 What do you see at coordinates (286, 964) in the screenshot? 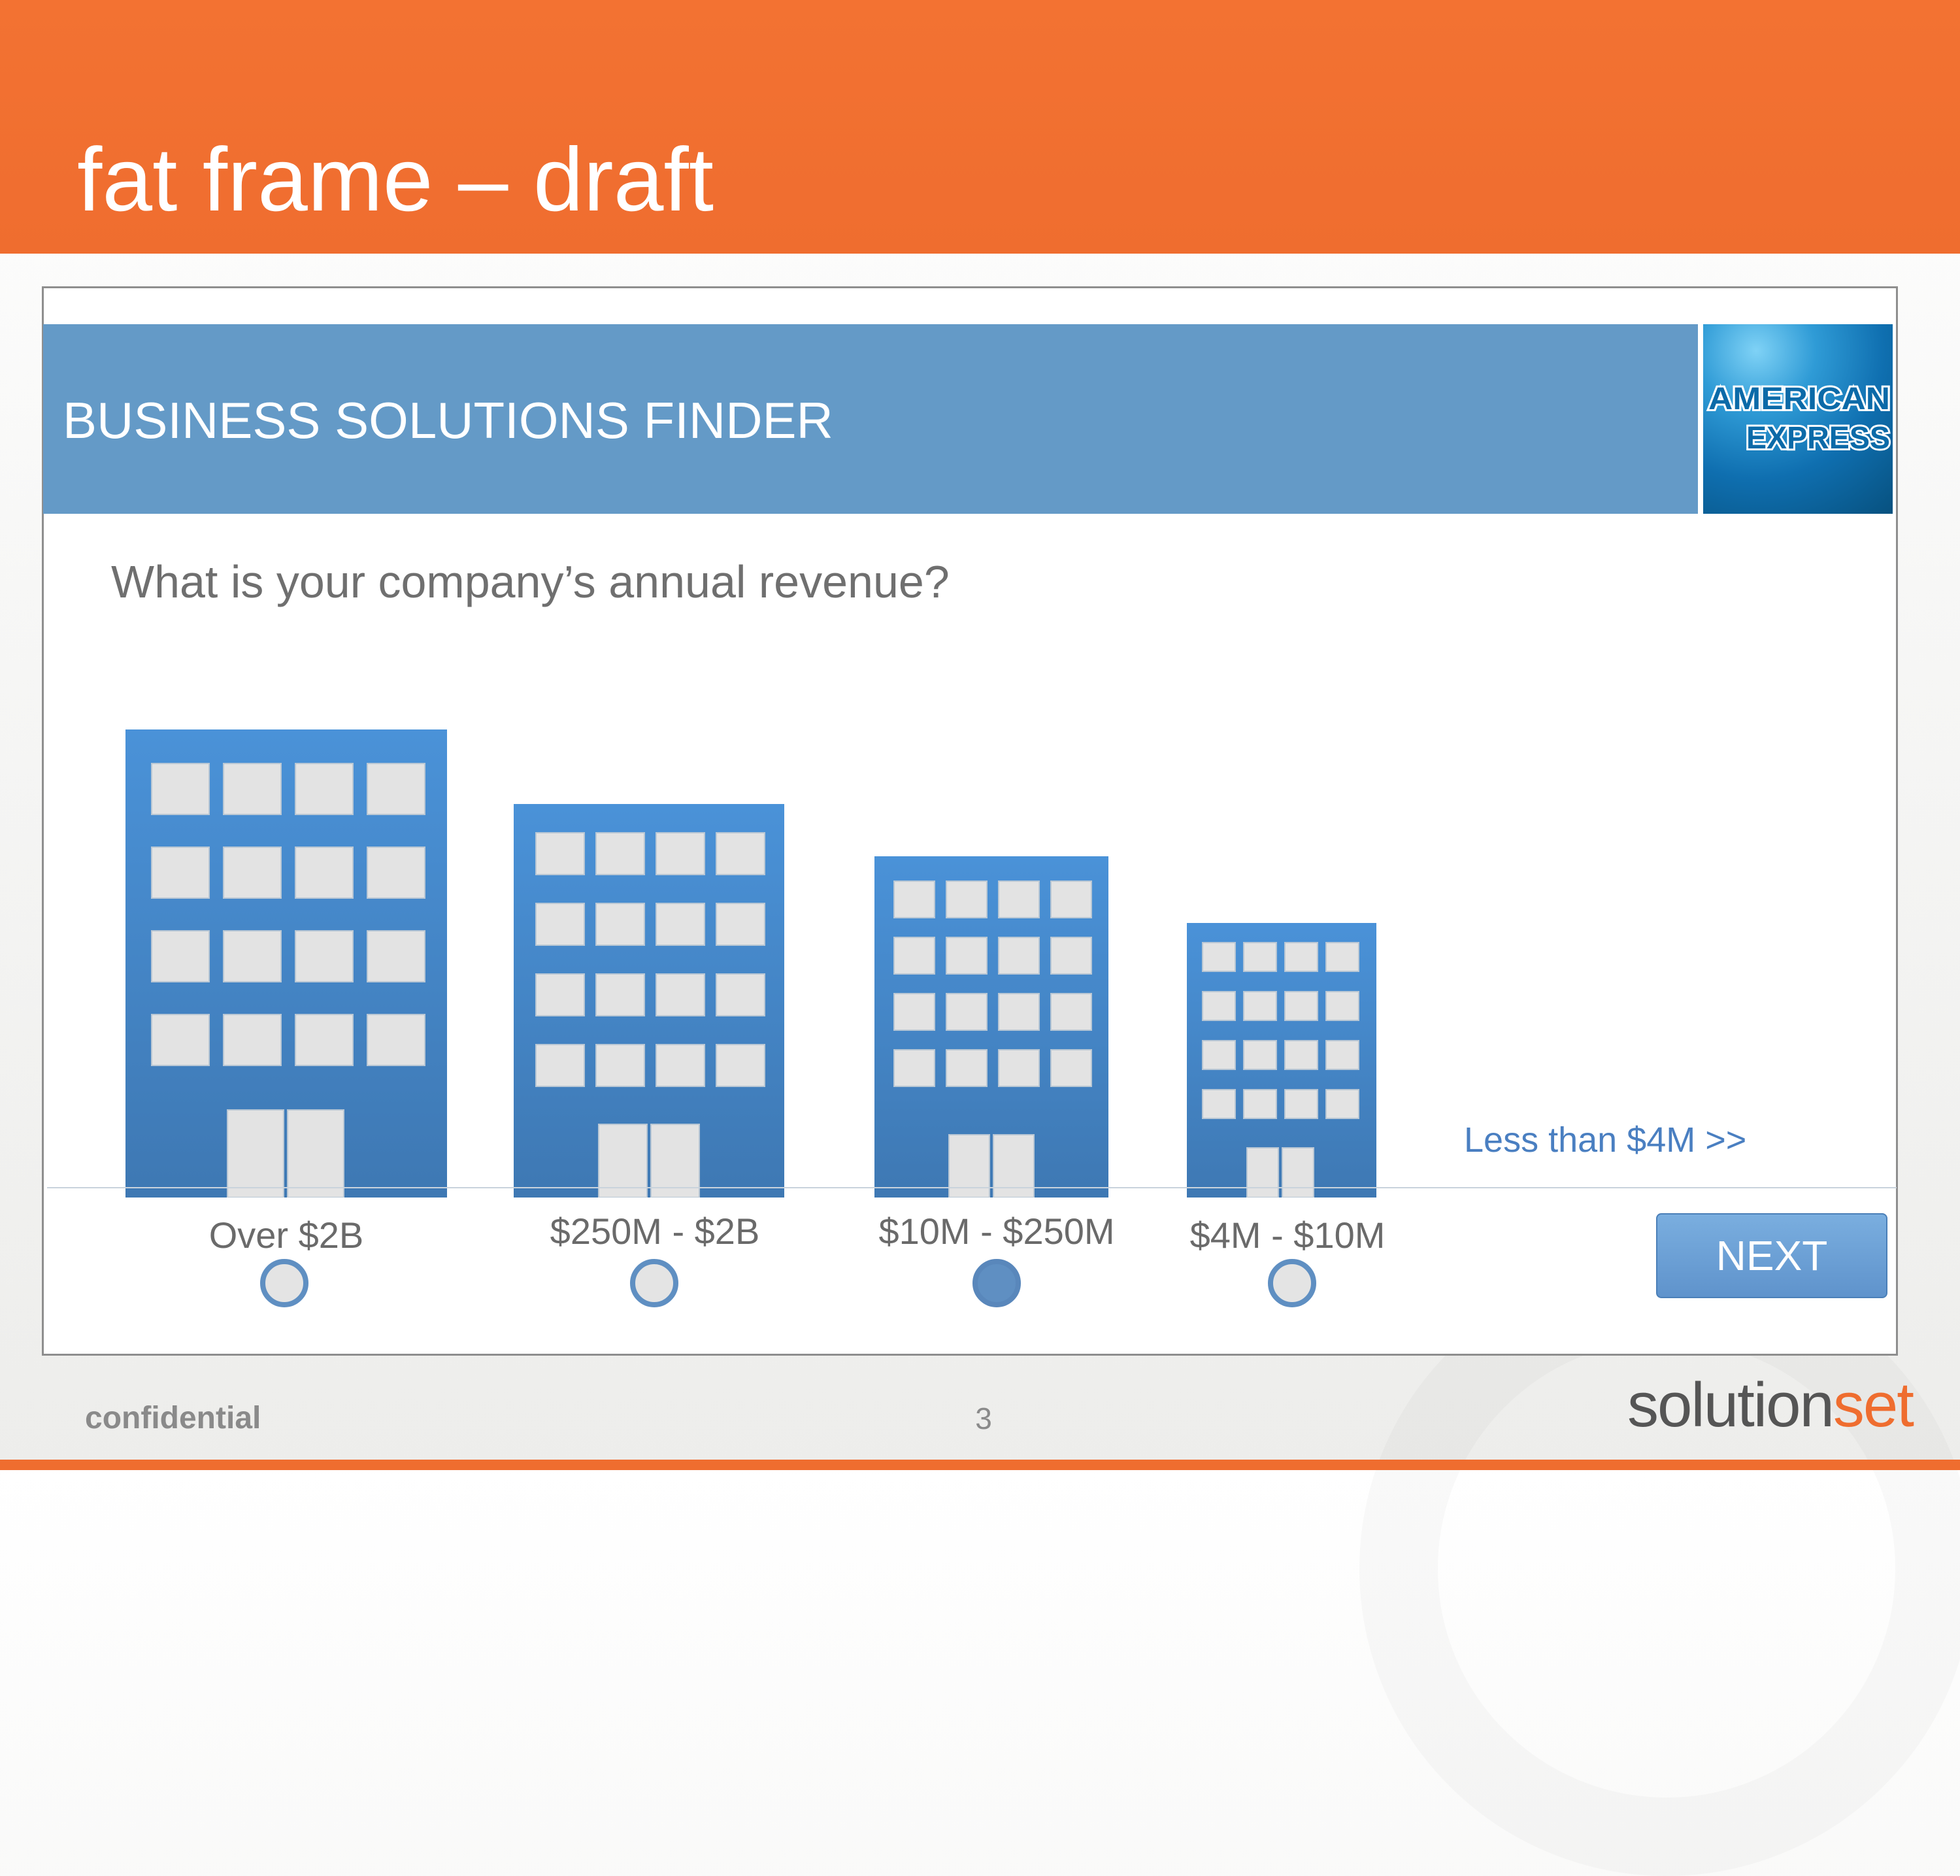
I see `building-icon-over-2b` at bounding box center [286, 964].